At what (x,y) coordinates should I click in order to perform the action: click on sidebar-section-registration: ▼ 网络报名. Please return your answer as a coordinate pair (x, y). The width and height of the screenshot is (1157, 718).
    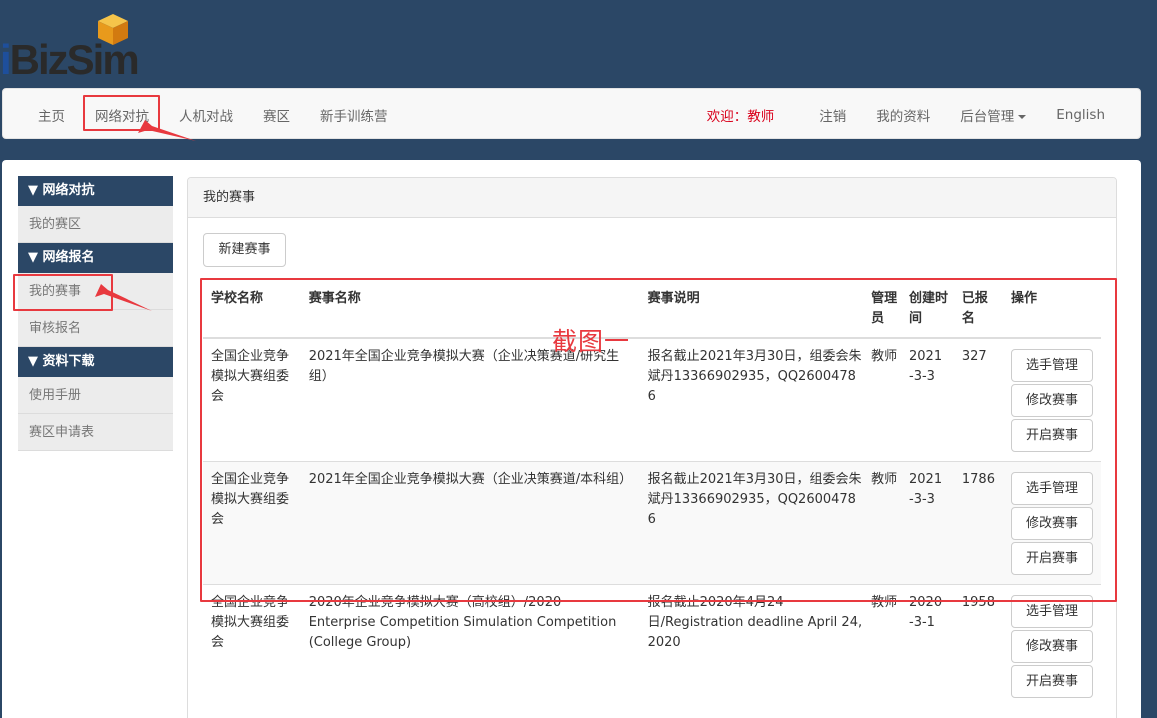
    Looking at the image, I should click on (95, 258).